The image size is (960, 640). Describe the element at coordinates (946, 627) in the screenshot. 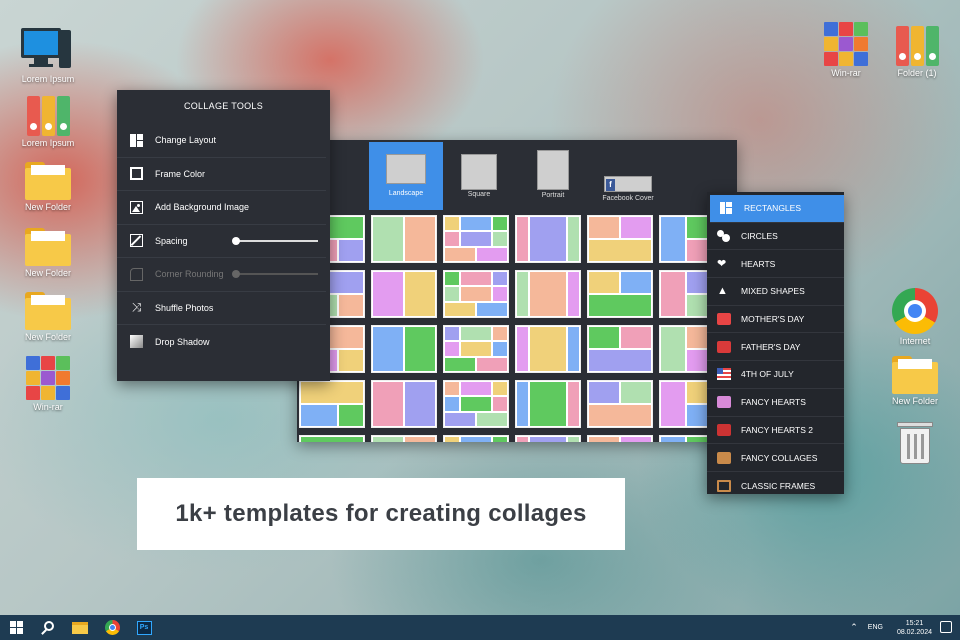

I see `notifications-icon` at that location.